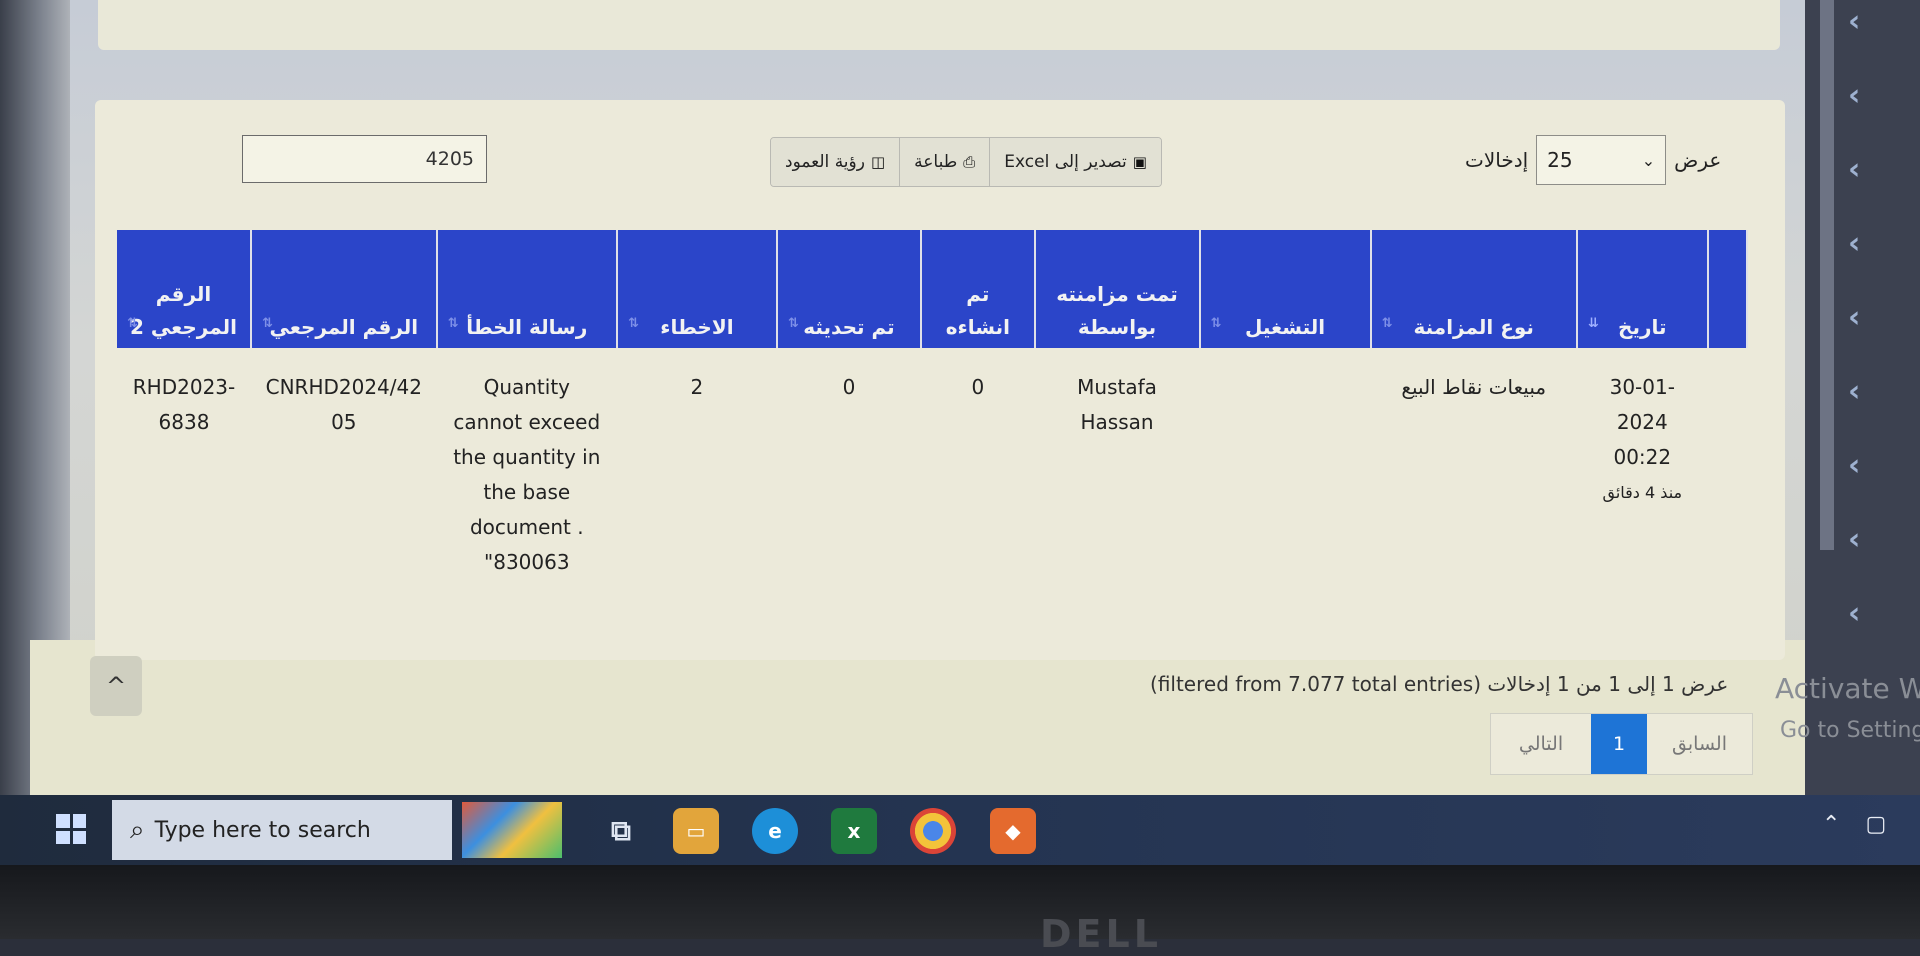 Image resolution: width=1920 pixels, height=956 pixels. Describe the element at coordinates (1854, 824) in the screenshot. I see `system-tray: ⌃ ▢` at that location.